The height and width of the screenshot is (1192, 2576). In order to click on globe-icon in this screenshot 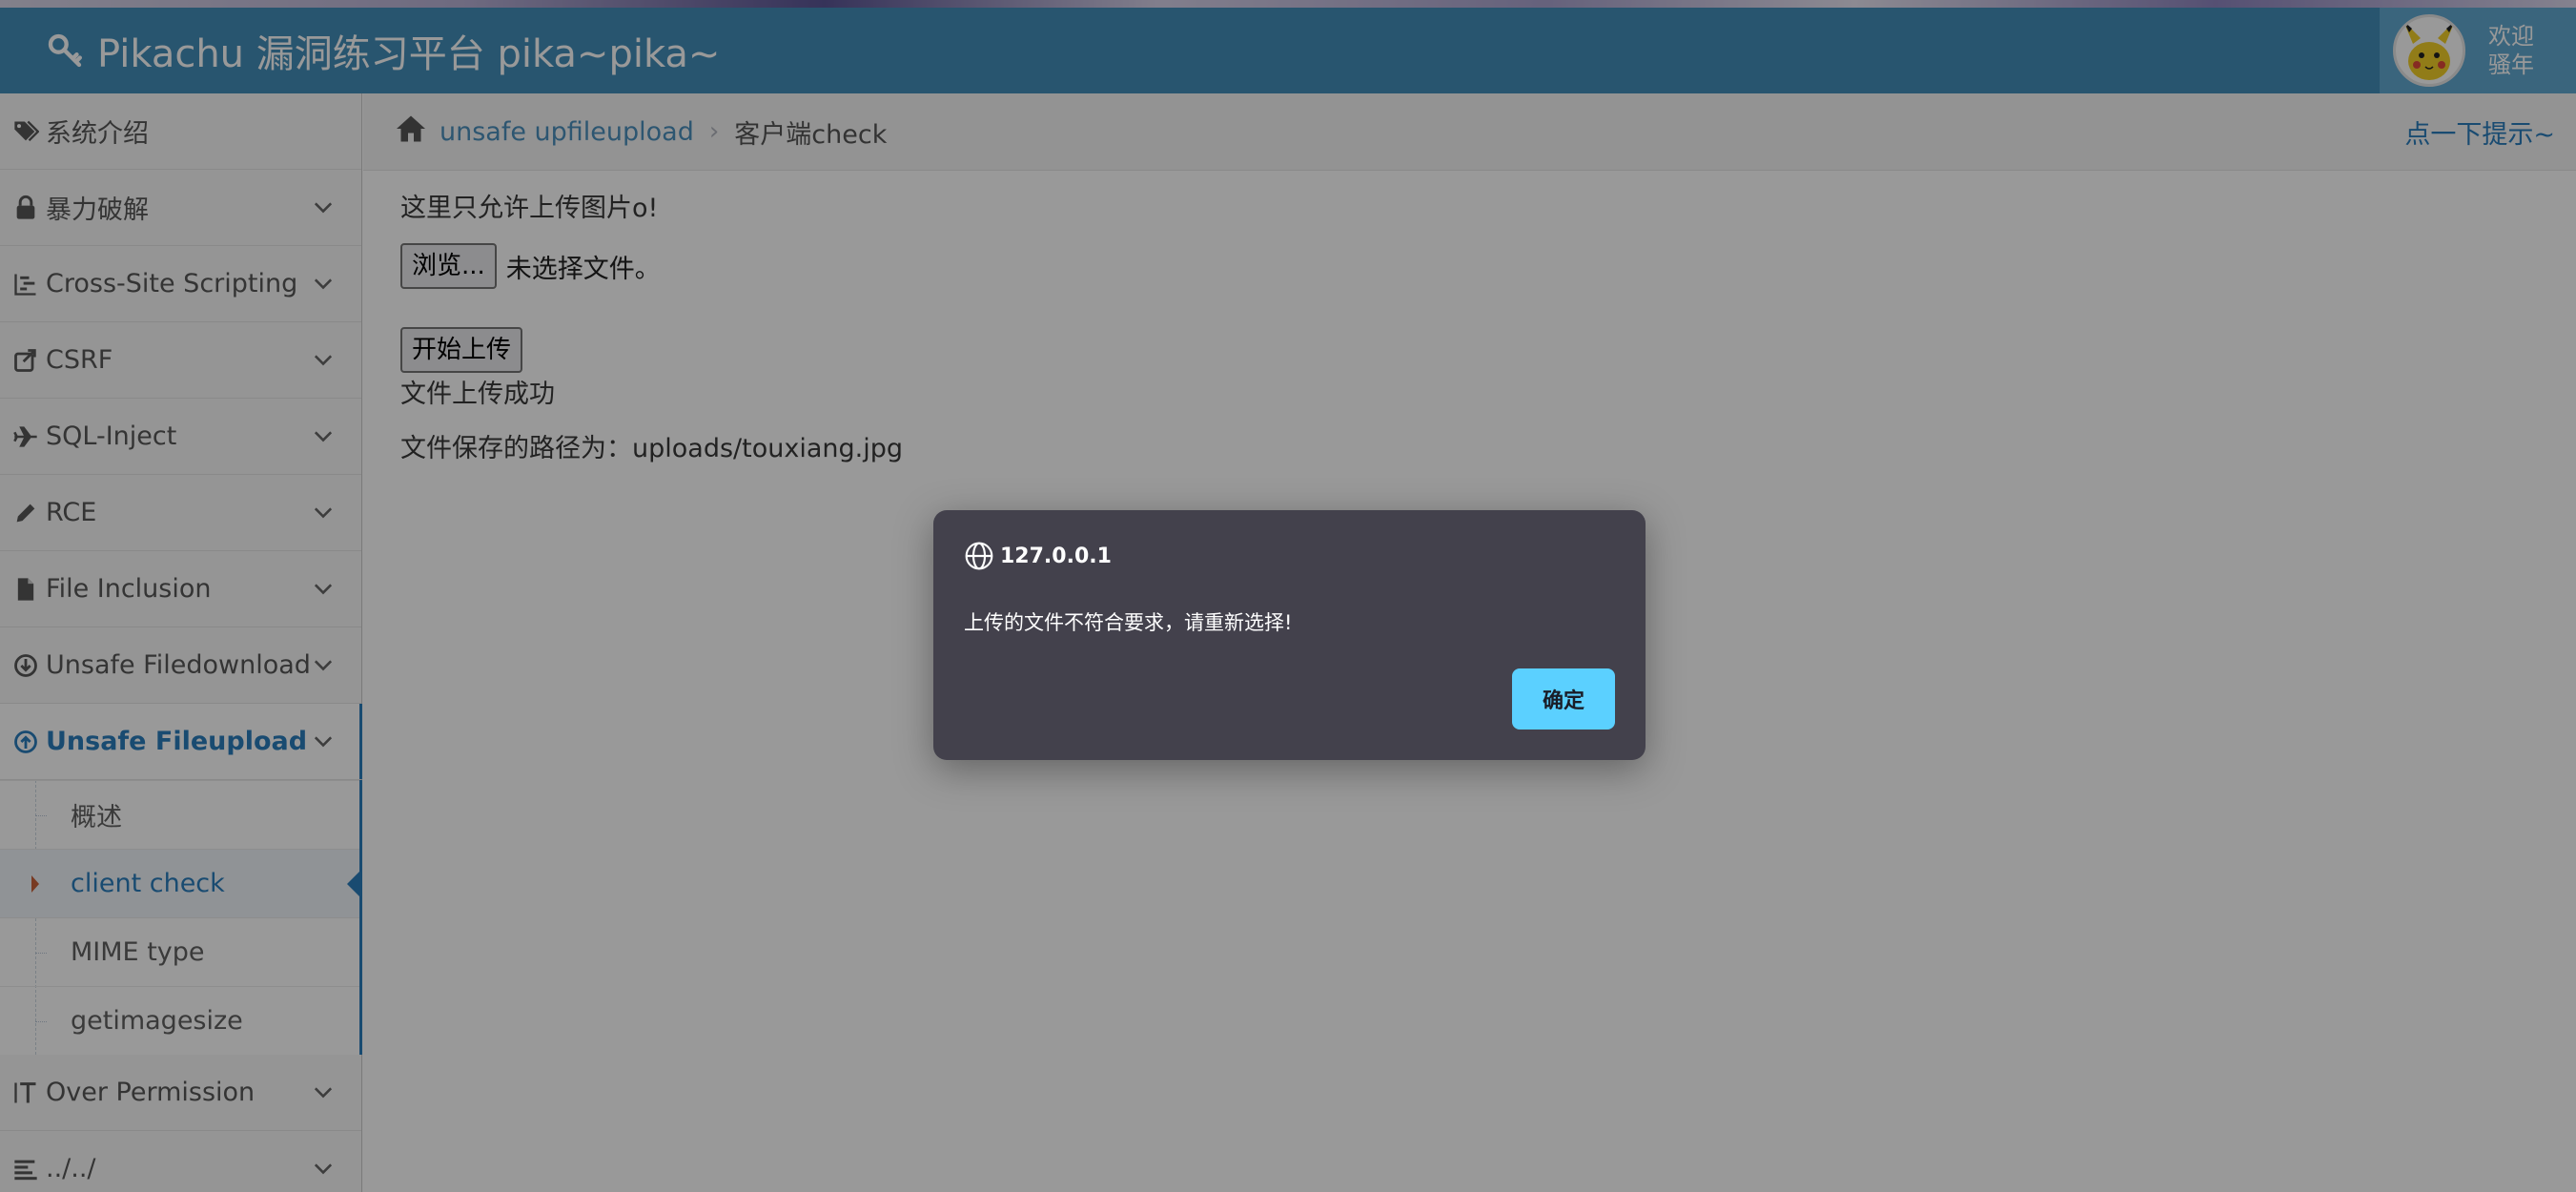, I will do `click(979, 556)`.